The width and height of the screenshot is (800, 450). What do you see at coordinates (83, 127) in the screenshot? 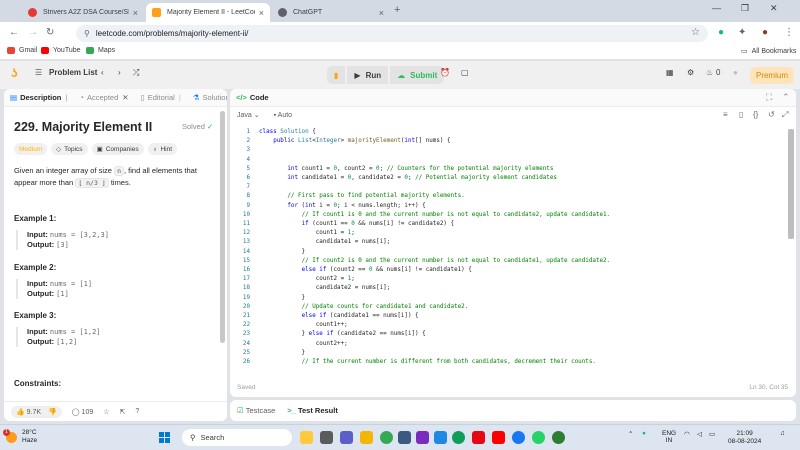
I see `page-title: 229. Majority Element II` at bounding box center [83, 127].